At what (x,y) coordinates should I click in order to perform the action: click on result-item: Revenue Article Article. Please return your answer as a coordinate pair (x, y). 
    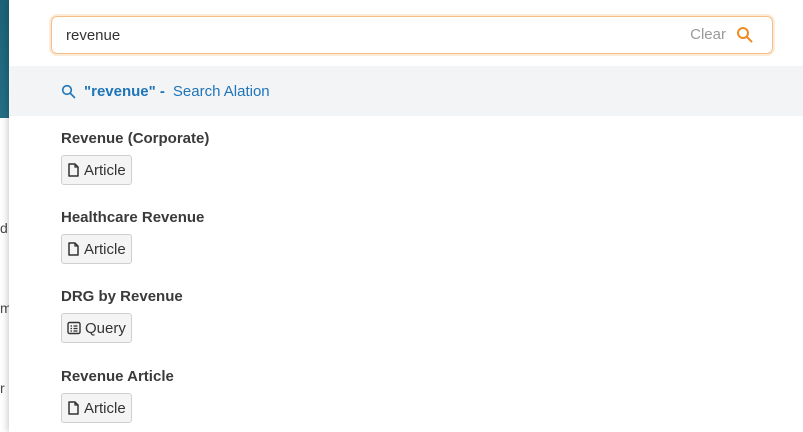
    Looking at the image, I should click on (117, 395).